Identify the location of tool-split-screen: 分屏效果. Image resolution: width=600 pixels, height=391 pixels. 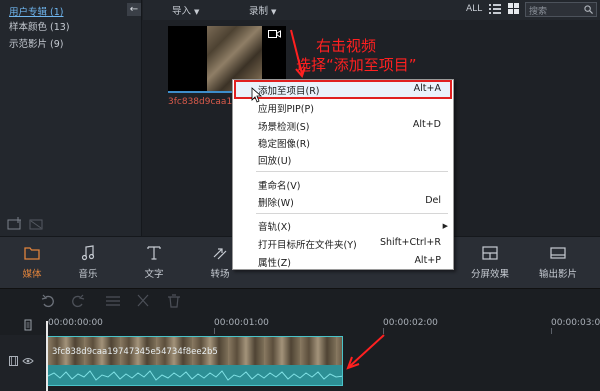
(490, 263).